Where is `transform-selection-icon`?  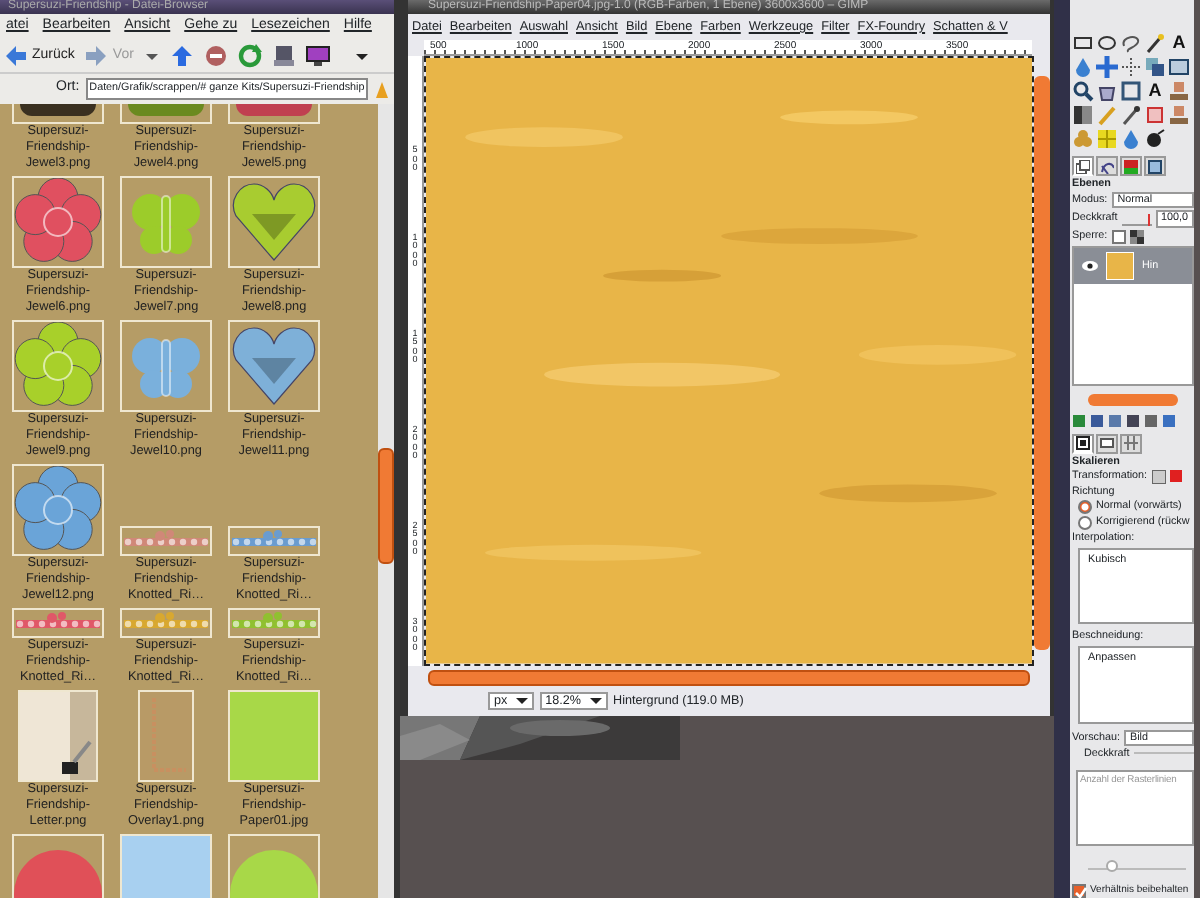
transform-selection-icon is located at coordinates (1175, 476).